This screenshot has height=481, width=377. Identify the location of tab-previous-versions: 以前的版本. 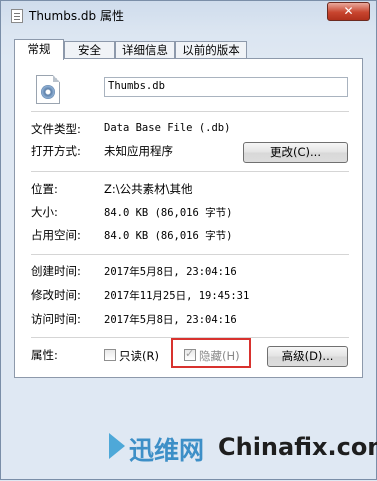
(211, 50).